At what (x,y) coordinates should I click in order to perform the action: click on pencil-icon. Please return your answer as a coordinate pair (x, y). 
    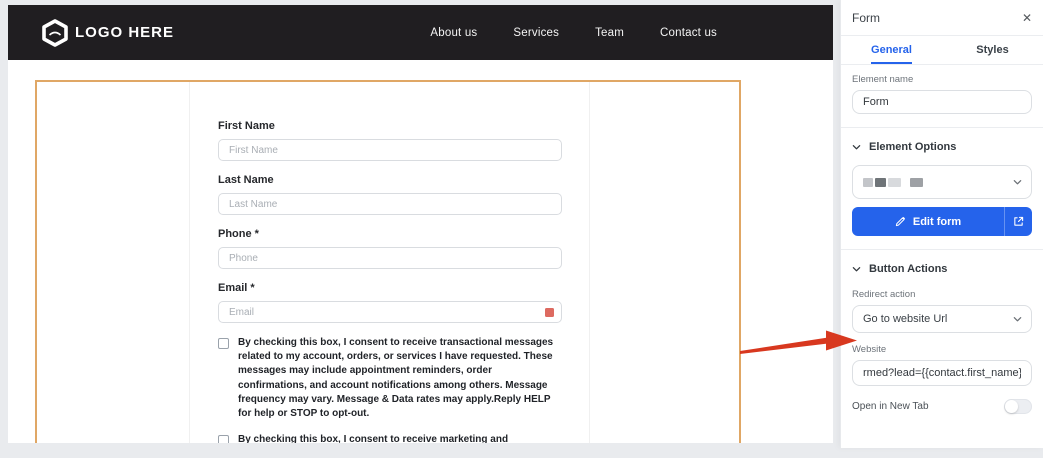
    Looking at the image, I should click on (900, 221).